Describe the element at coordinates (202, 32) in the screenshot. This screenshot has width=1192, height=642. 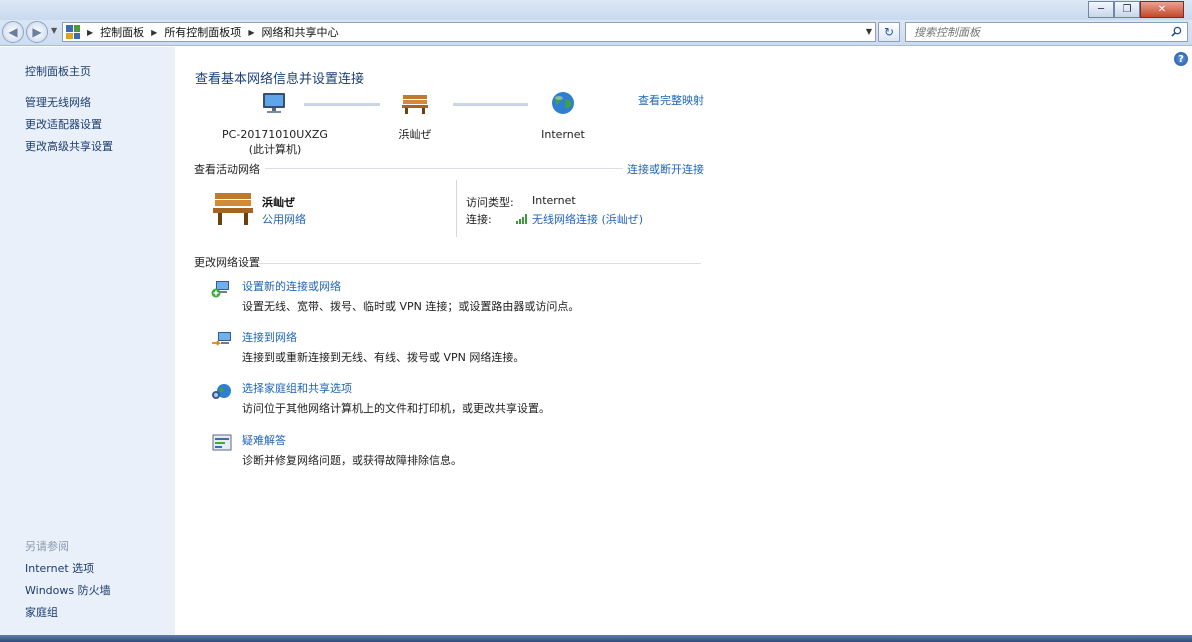
I see `breadcrumb-all-items: 所有控制面板项` at that location.